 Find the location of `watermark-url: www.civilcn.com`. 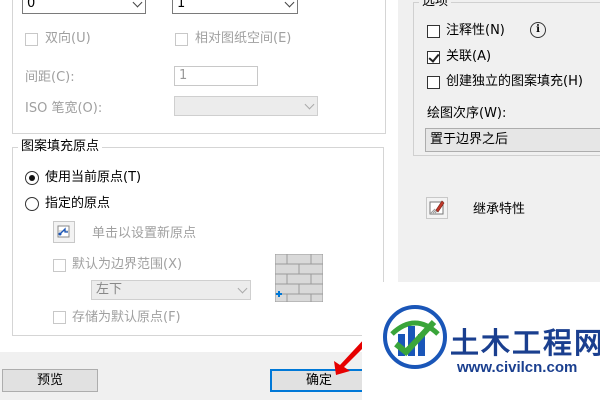

watermark-url: www.civilcn.com is located at coordinates (517, 367).